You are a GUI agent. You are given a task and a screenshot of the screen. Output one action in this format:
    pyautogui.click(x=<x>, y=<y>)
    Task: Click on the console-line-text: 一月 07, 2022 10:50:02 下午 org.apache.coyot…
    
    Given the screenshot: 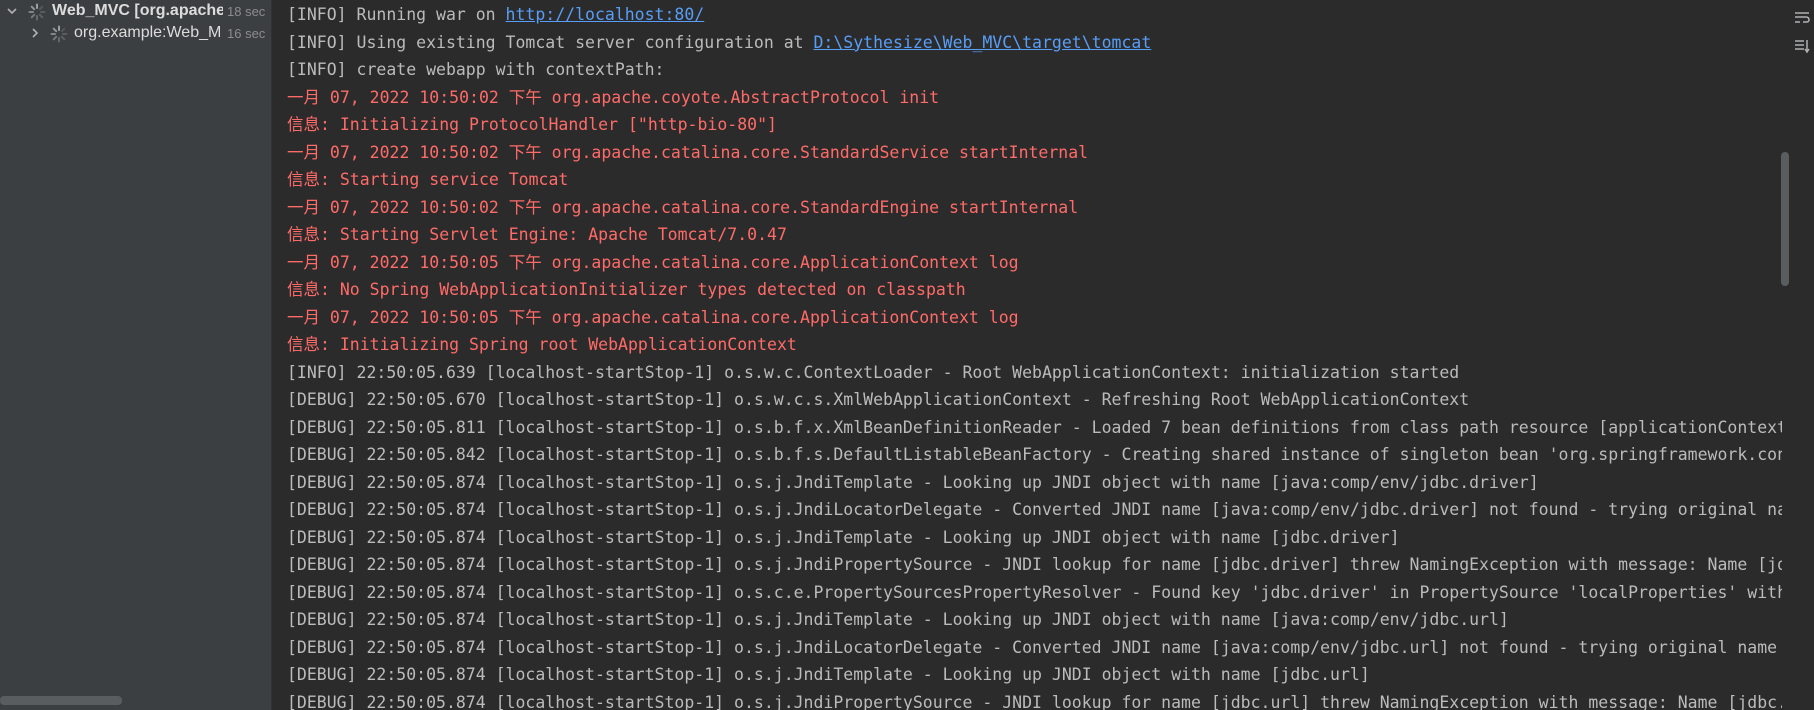 What is the action you would take?
    pyautogui.click(x=613, y=97)
    